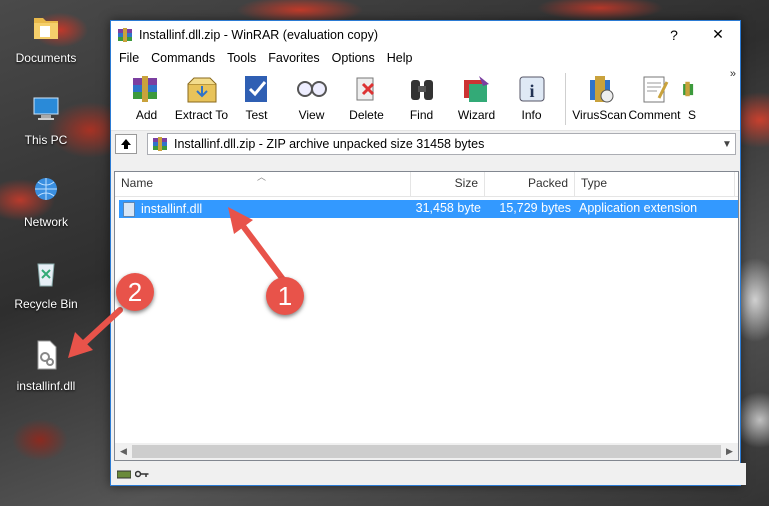 Image resolution: width=769 pixels, height=506 pixels. What do you see at coordinates (135, 292) in the screenshot?
I see `step-badge-2: 2` at bounding box center [135, 292].